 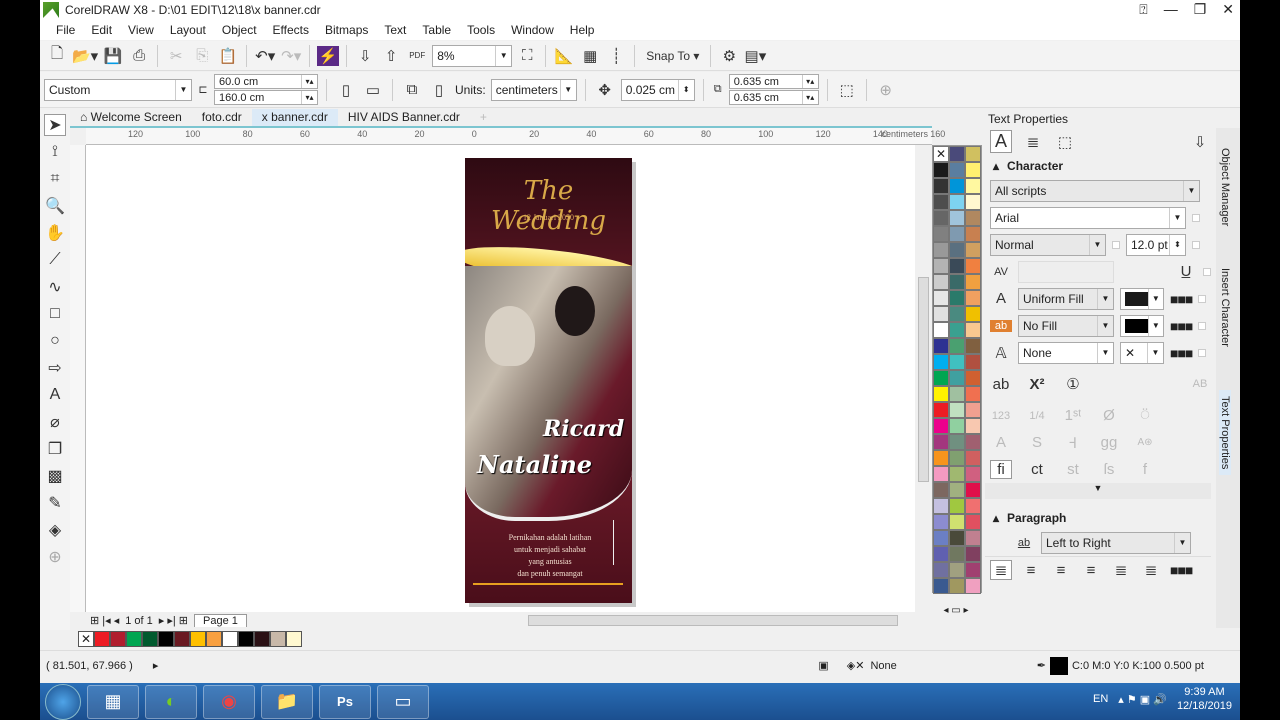 I want to click on color-palette: ✕, so click(x=957, y=369).